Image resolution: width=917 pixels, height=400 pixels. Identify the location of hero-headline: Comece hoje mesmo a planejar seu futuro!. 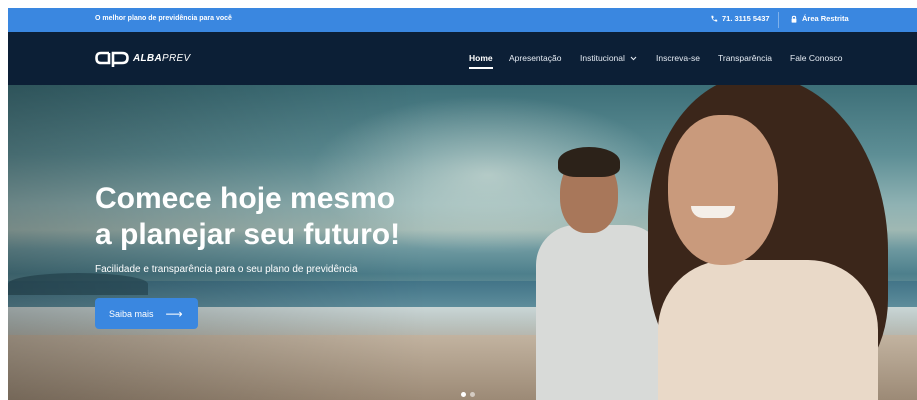
(285, 217).